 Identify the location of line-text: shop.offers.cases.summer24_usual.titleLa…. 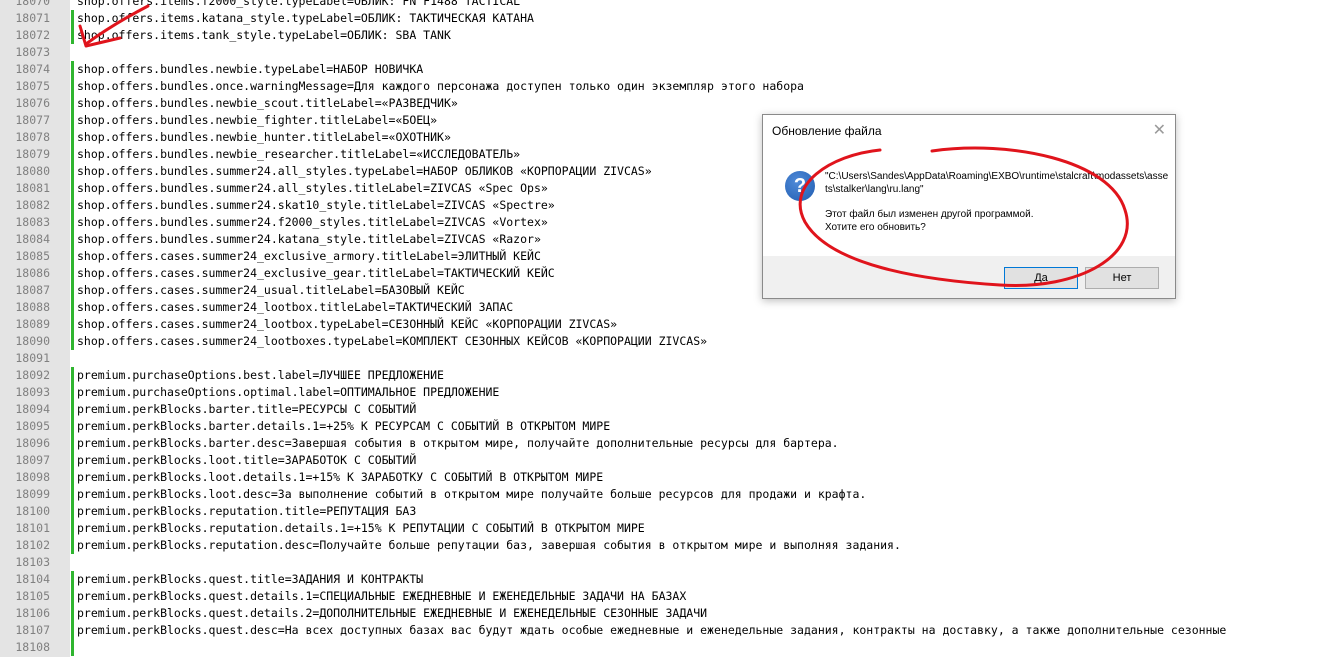
(271, 290).